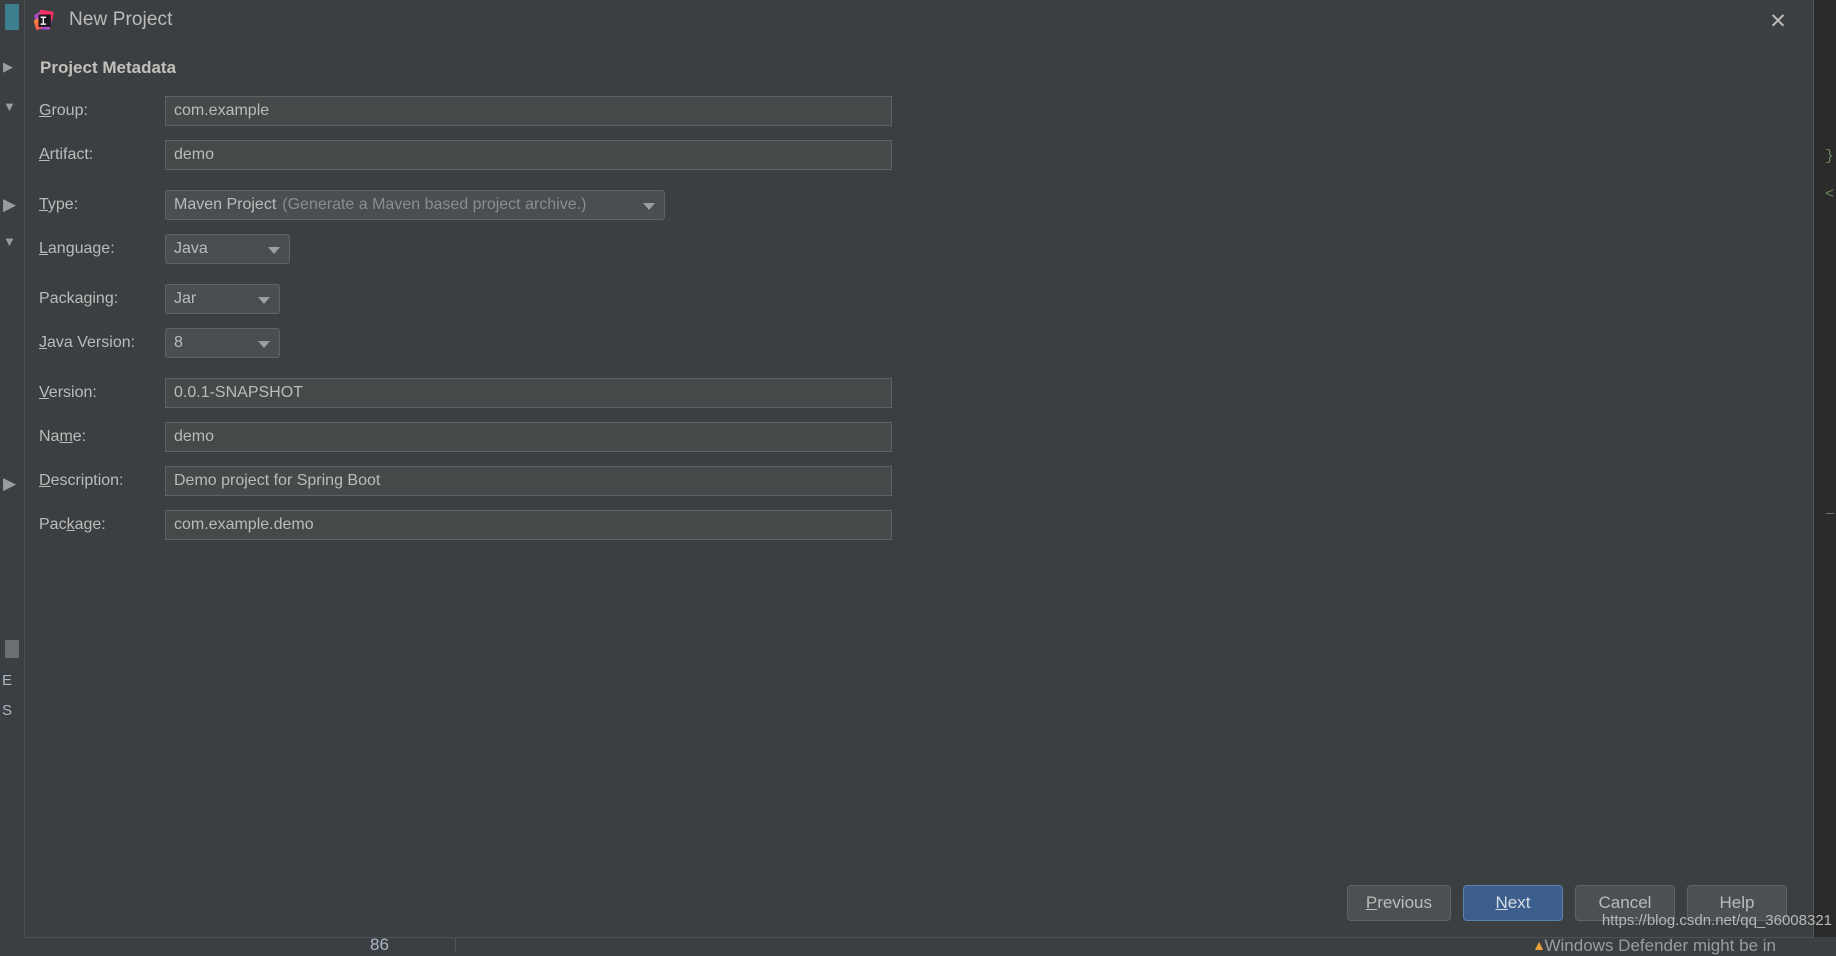 The width and height of the screenshot is (1836, 956). What do you see at coordinates (1829, 156) in the screenshot?
I see `code-fragment-brace: }` at bounding box center [1829, 156].